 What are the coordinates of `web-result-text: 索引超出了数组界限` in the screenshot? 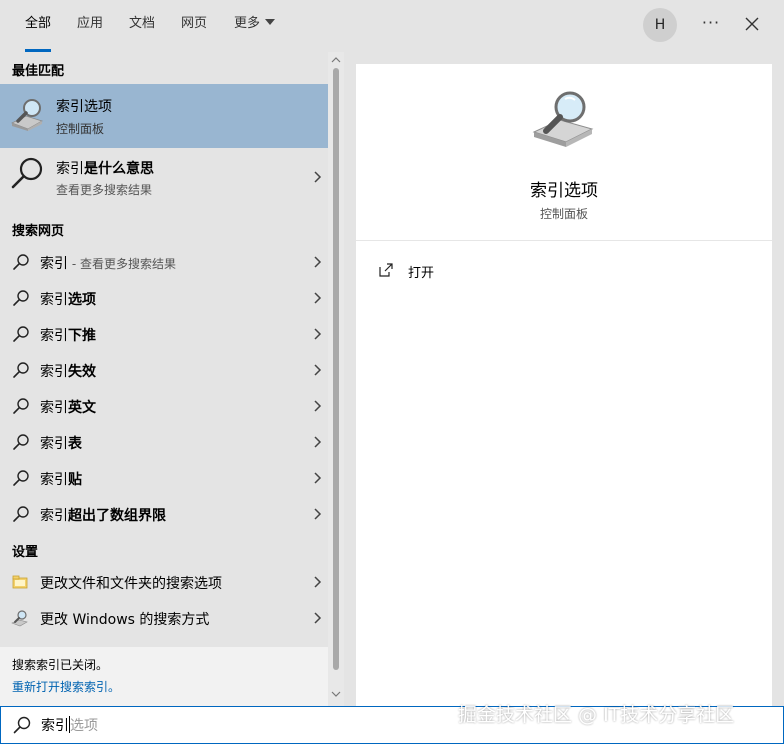 It's located at (103, 515).